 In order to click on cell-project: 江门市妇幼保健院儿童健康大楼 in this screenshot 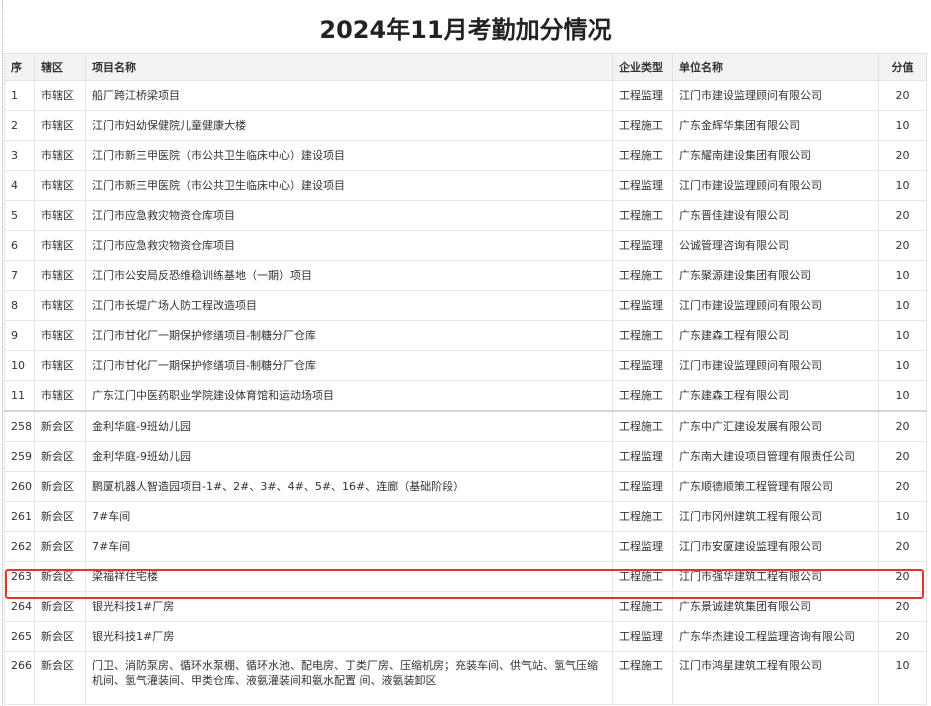, I will do `click(349, 125)`.